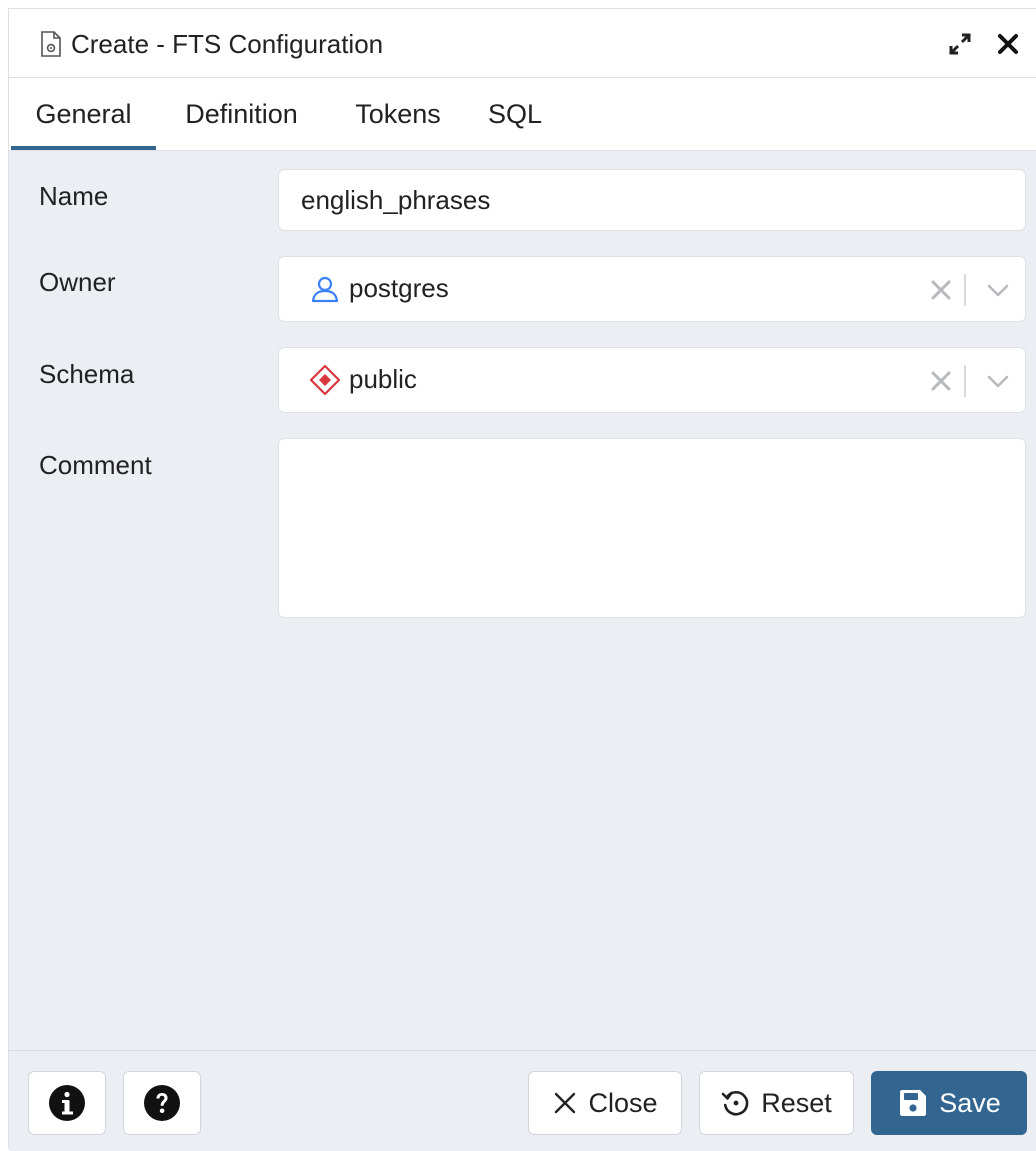 The image size is (1036, 1151). Describe the element at coordinates (652, 289) in the screenshot. I see `owner-select: postgres` at that location.